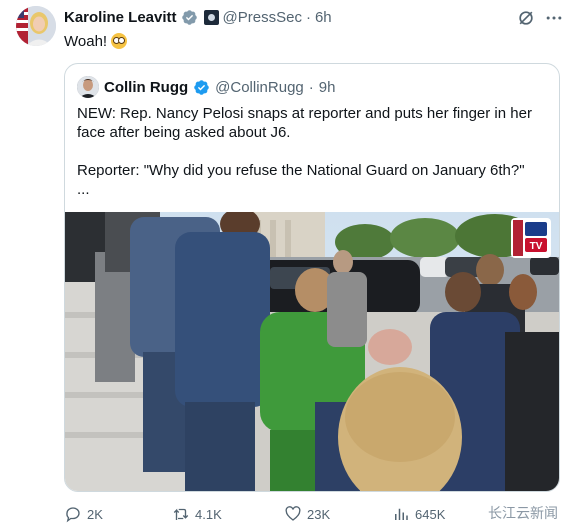 The image size is (574, 532). I want to click on author-handle: @PressSec, so click(262, 17).